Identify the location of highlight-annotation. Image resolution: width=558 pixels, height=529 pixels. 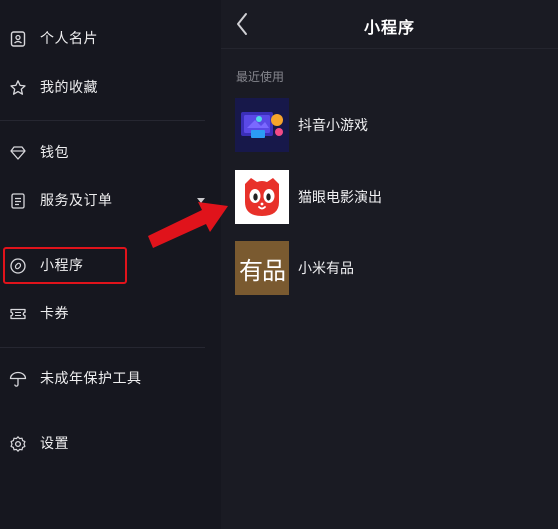
(65, 265).